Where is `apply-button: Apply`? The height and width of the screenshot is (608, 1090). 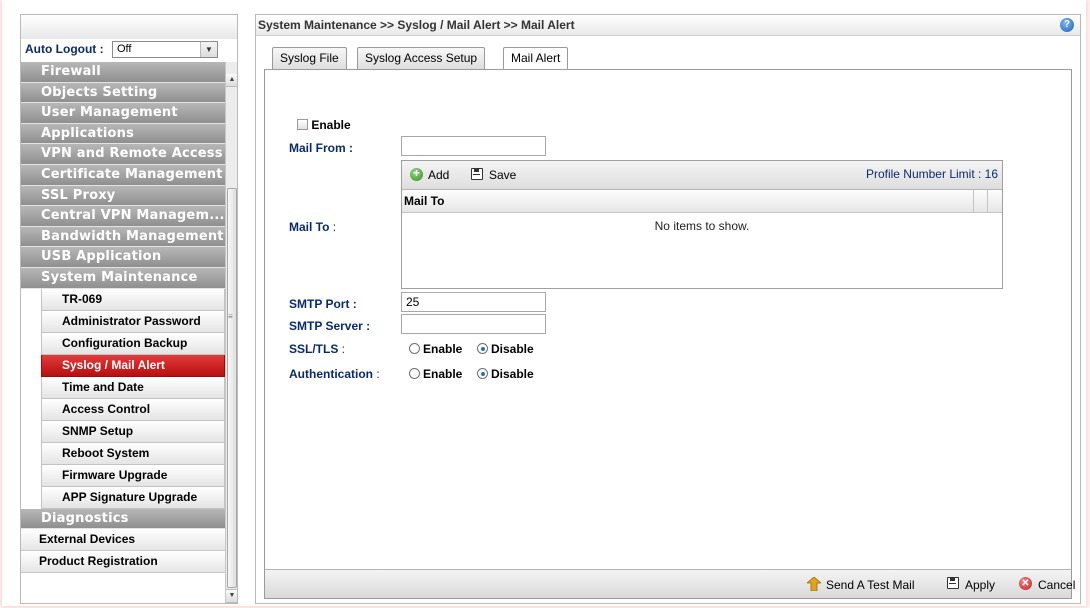
apply-button: Apply is located at coordinates (980, 585).